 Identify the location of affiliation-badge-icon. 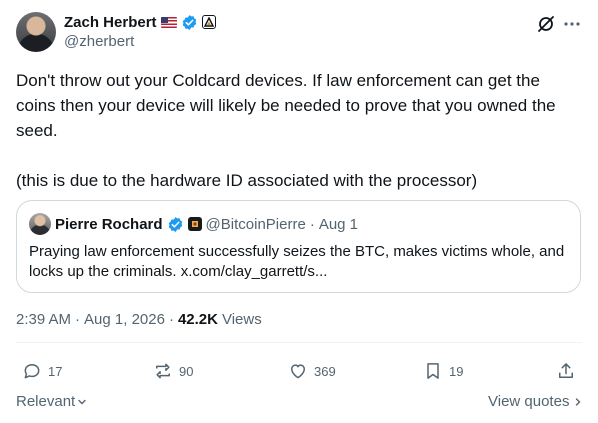
(208, 22).